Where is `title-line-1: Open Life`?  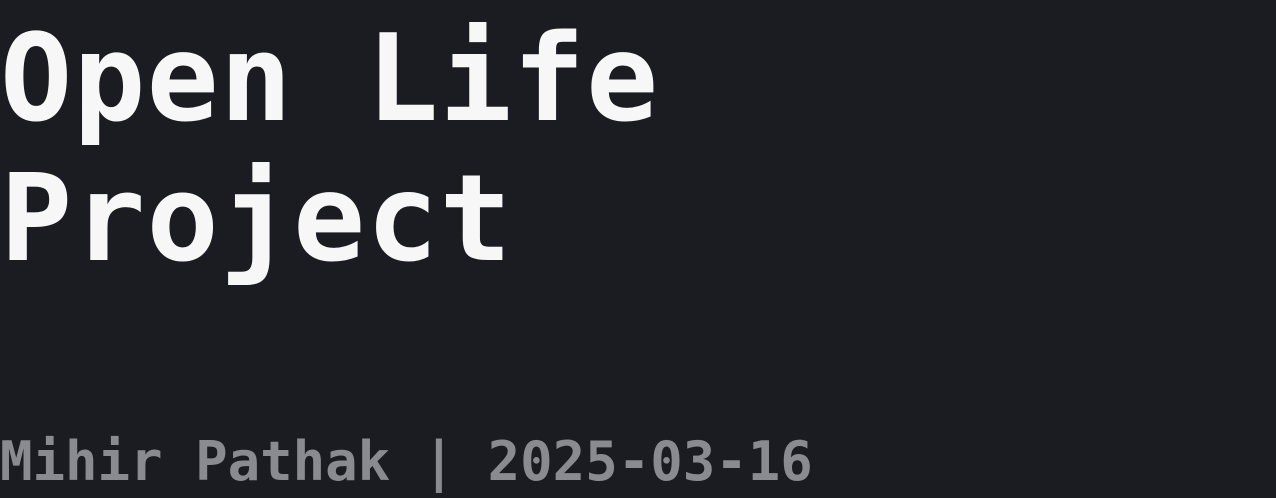 title-line-1: Open Life is located at coordinates (330, 79).